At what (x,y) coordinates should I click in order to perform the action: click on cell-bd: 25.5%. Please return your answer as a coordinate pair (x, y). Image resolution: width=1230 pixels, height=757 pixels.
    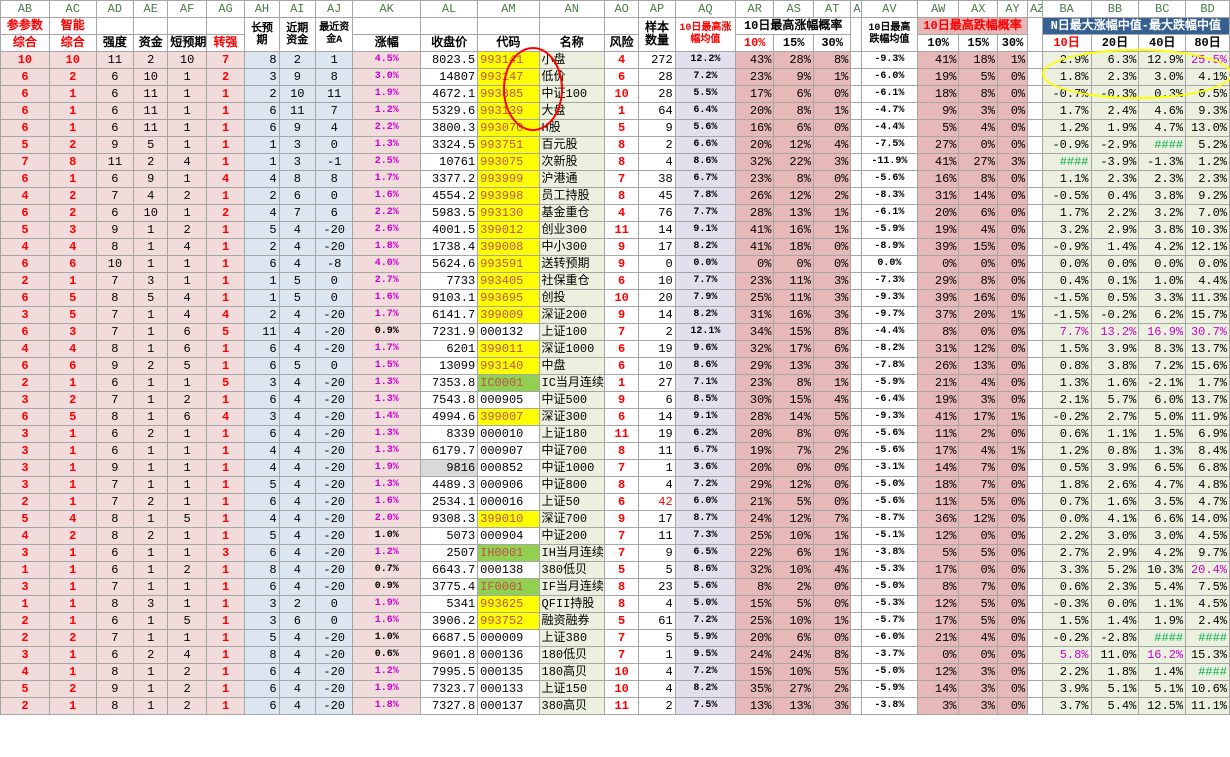
    Looking at the image, I should click on (1207, 60).